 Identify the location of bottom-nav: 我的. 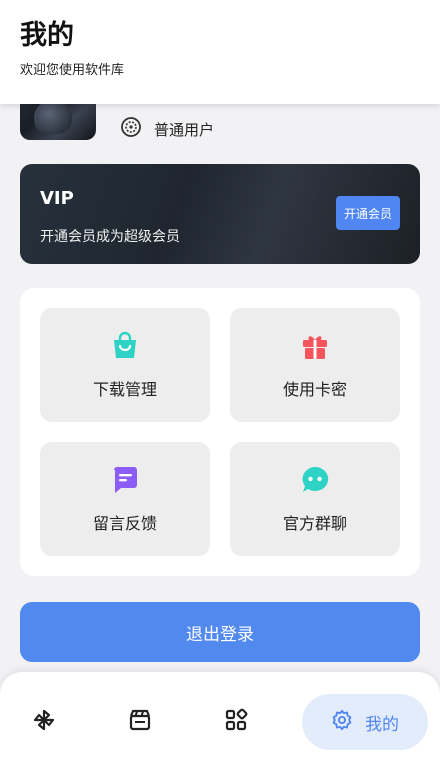
(220, 721).